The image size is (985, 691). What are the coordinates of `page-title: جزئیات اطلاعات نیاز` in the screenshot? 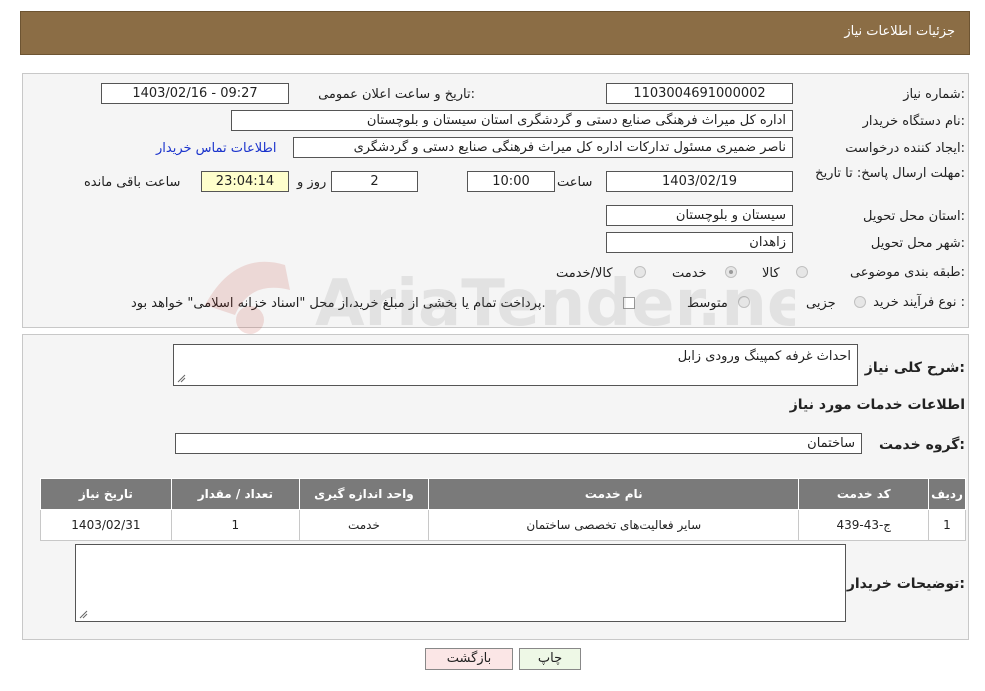 It's located at (899, 31).